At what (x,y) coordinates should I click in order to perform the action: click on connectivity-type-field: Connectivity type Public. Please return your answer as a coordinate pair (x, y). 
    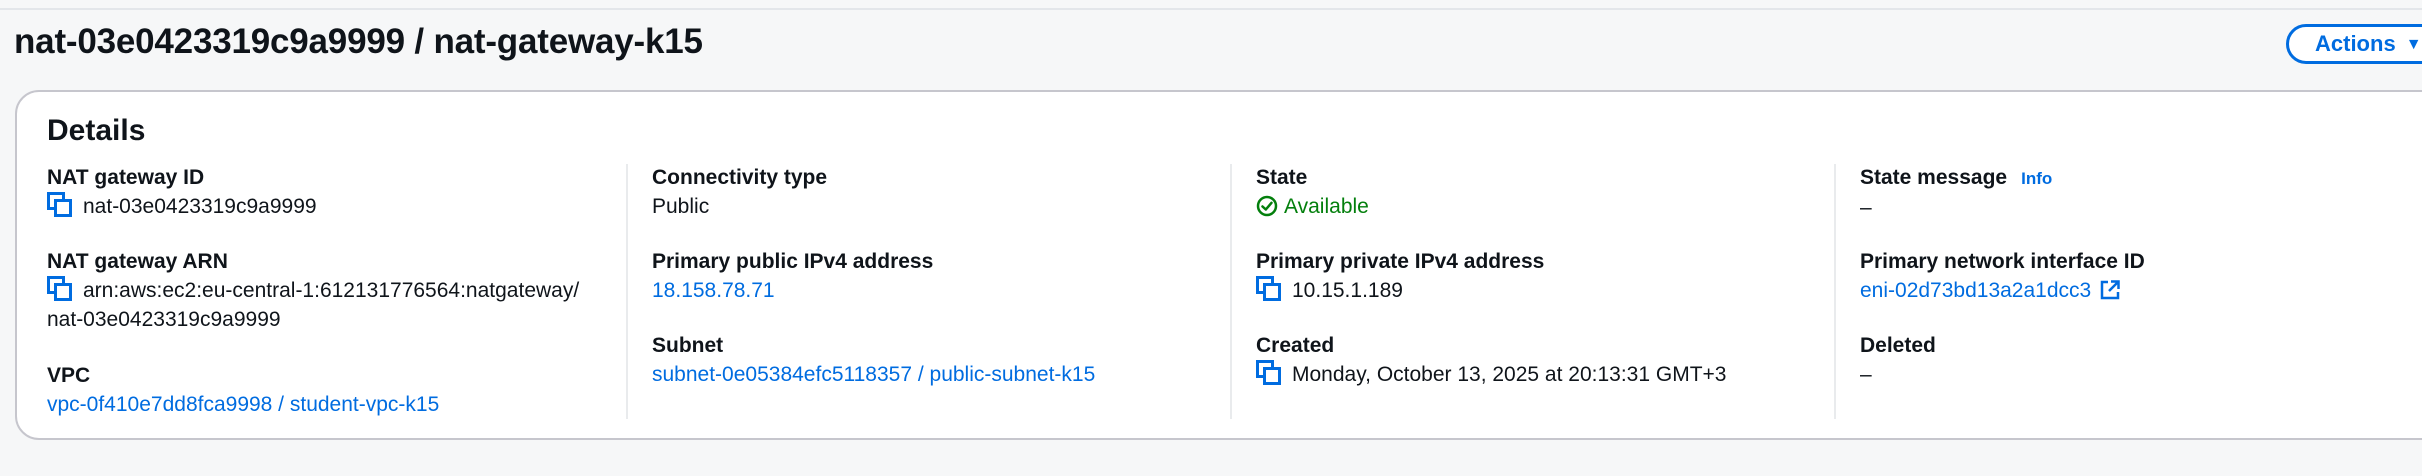
    Looking at the image, I should click on (739, 192).